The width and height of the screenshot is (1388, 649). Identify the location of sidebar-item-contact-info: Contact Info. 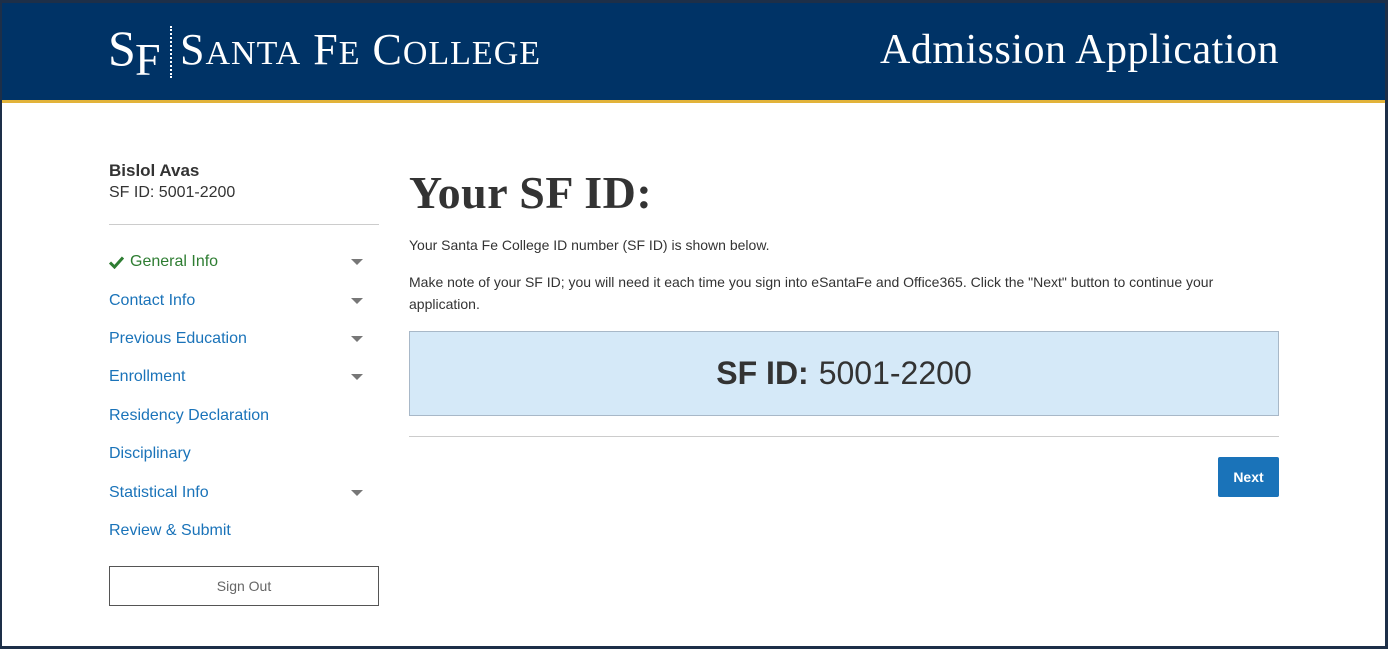
(244, 300).